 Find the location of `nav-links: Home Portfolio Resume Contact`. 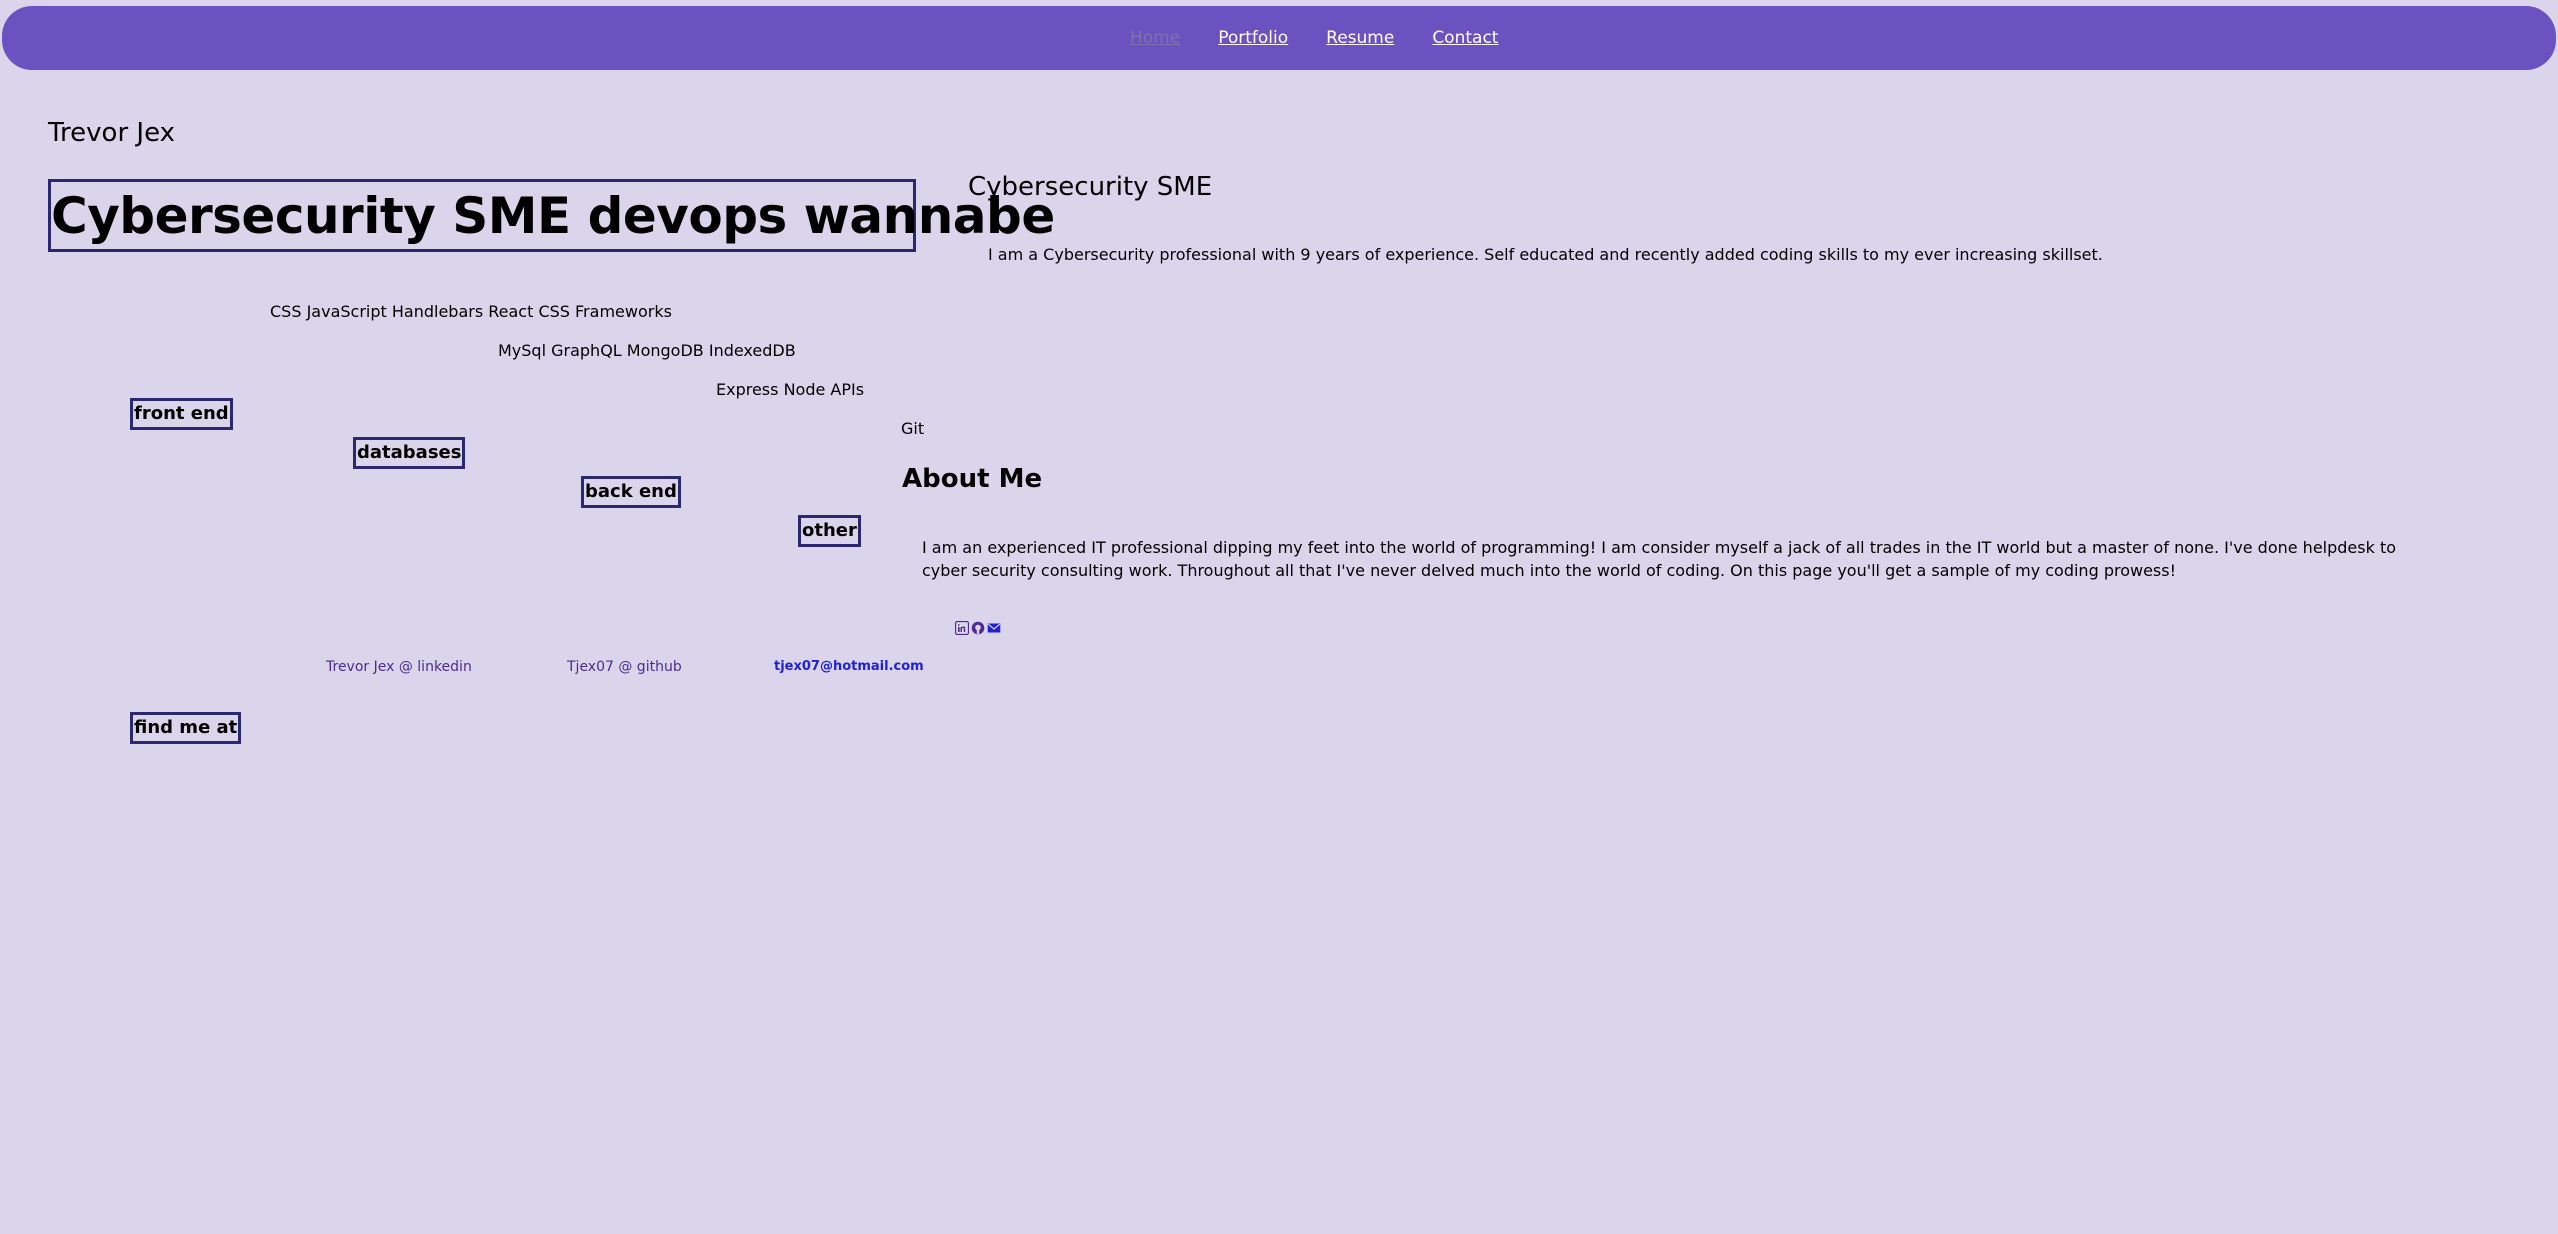

nav-links: Home Portfolio Resume Contact is located at coordinates (1314, 38).